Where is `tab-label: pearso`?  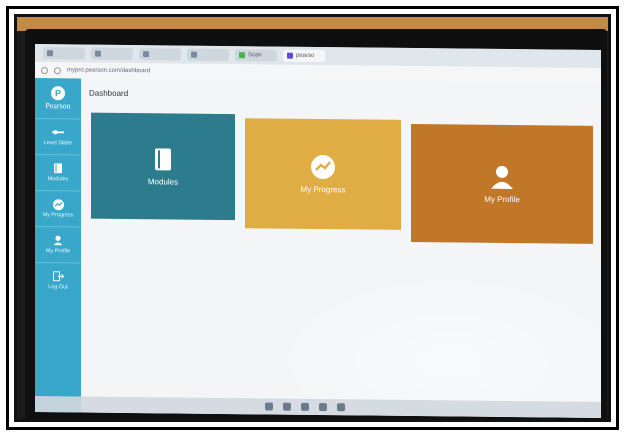
tab-label: pearso is located at coordinates (305, 55).